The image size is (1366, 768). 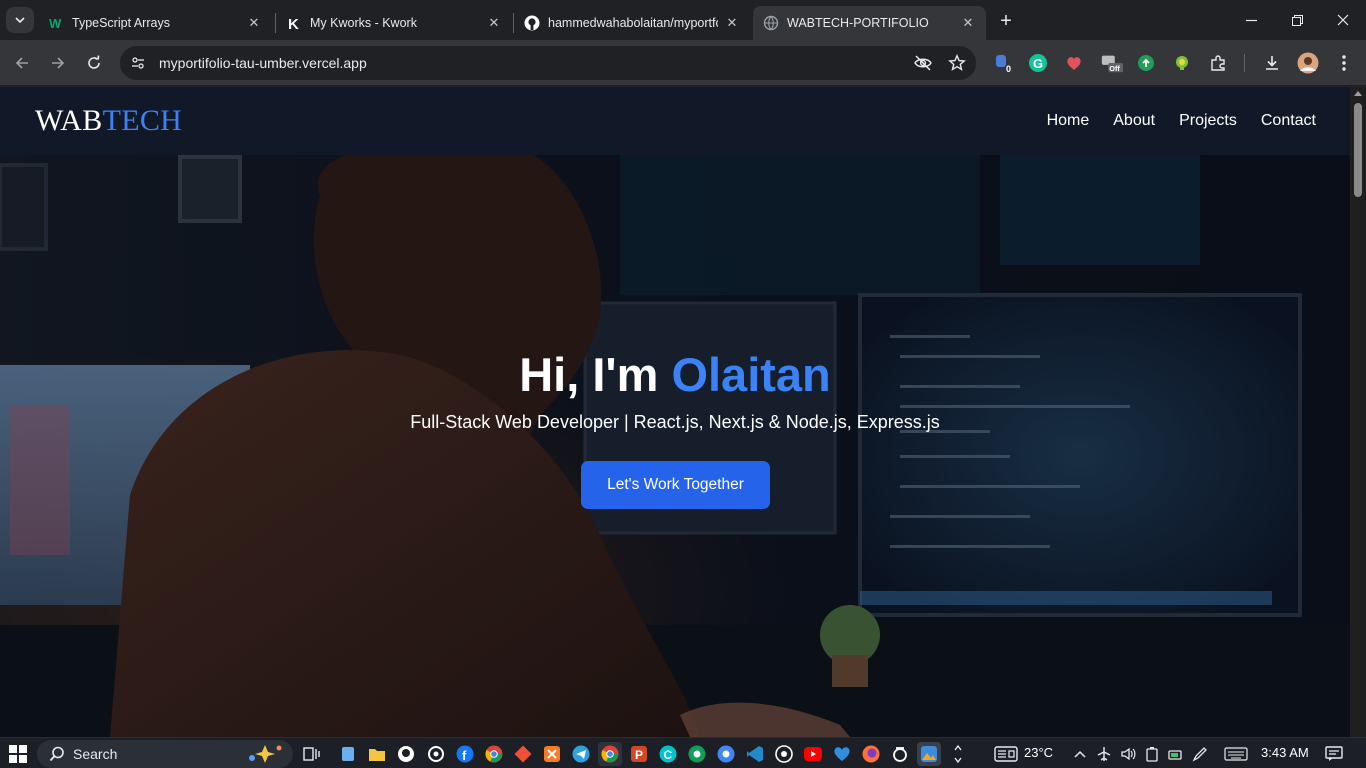 I want to click on task-view-icon, so click(x=312, y=754).